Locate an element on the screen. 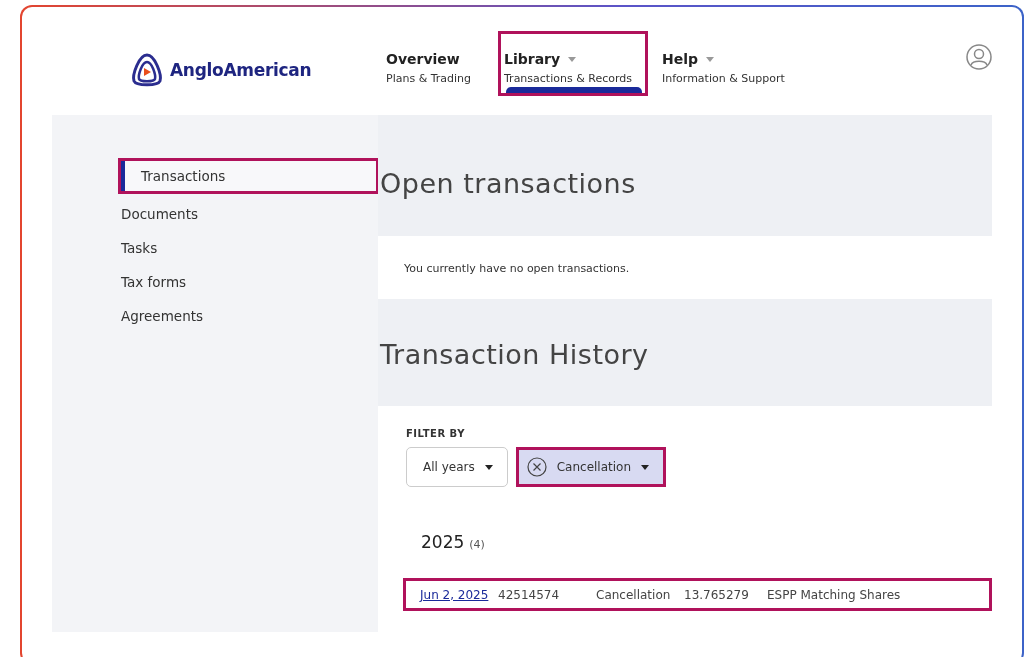 Image resolution: width=1029 pixels, height=657 pixels. year-count: (4) is located at coordinates (477, 544).